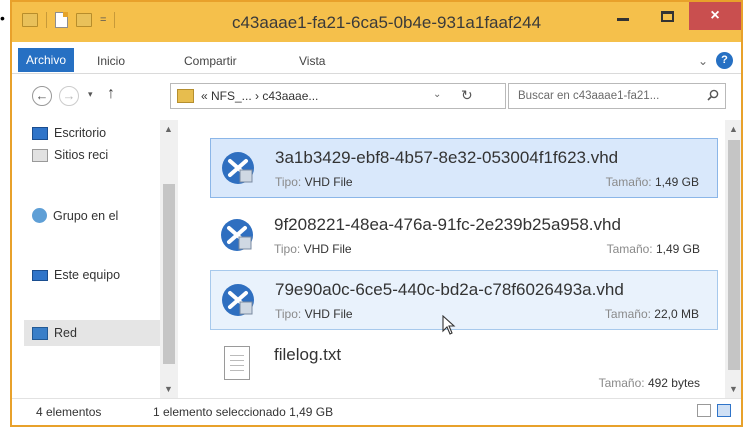 The width and height of the screenshot is (743, 435). What do you see at coordinates (447, 224) in the screenshot?
I see `file-name: 9f208221-48ea-476a-91fc-2e239b25a958.vhd` at bounding box center [447, 224].